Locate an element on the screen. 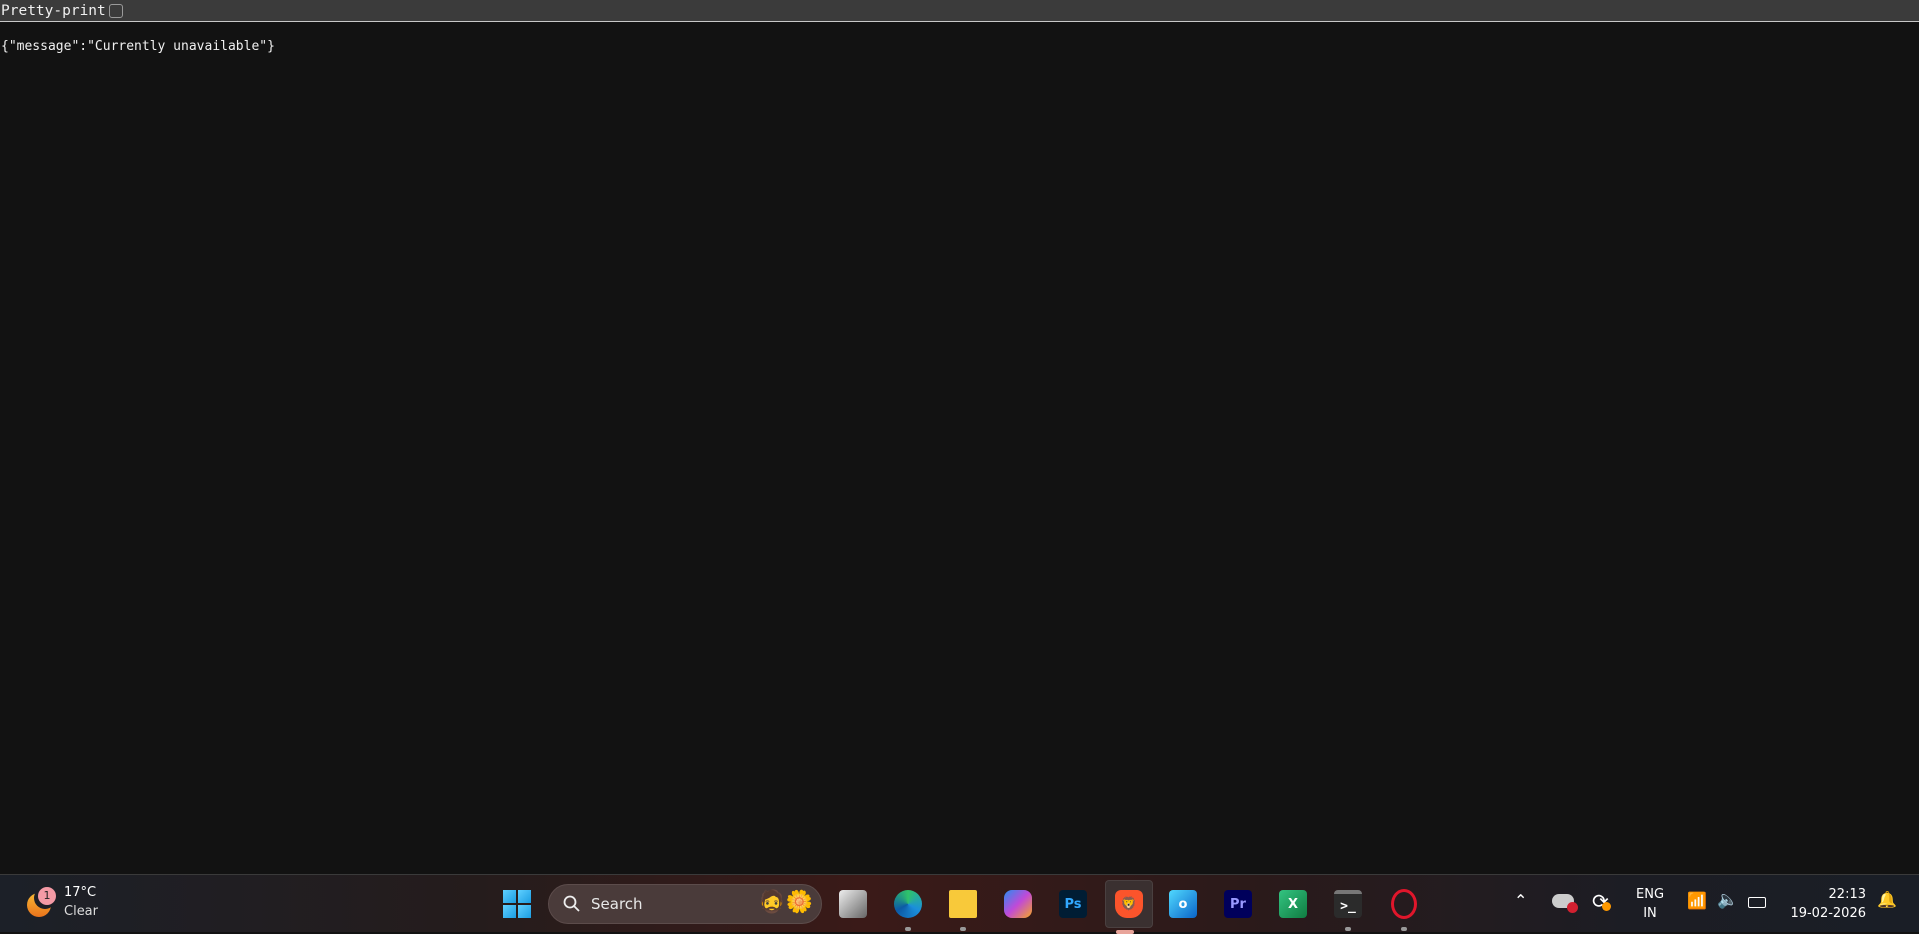 This screenshot has height=934, width=1919. temperature: 17°C is located at coordinates (80, 892).